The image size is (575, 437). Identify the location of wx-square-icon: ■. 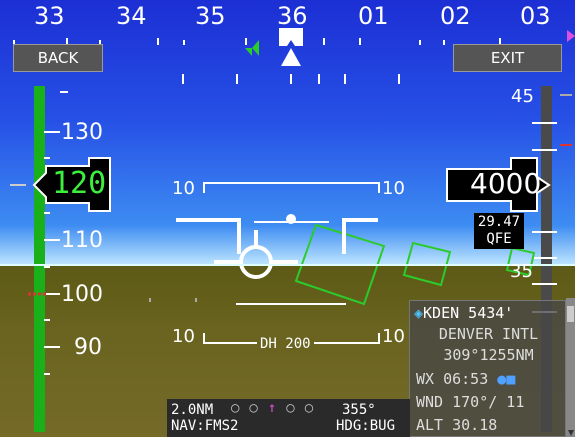
(511, 379).